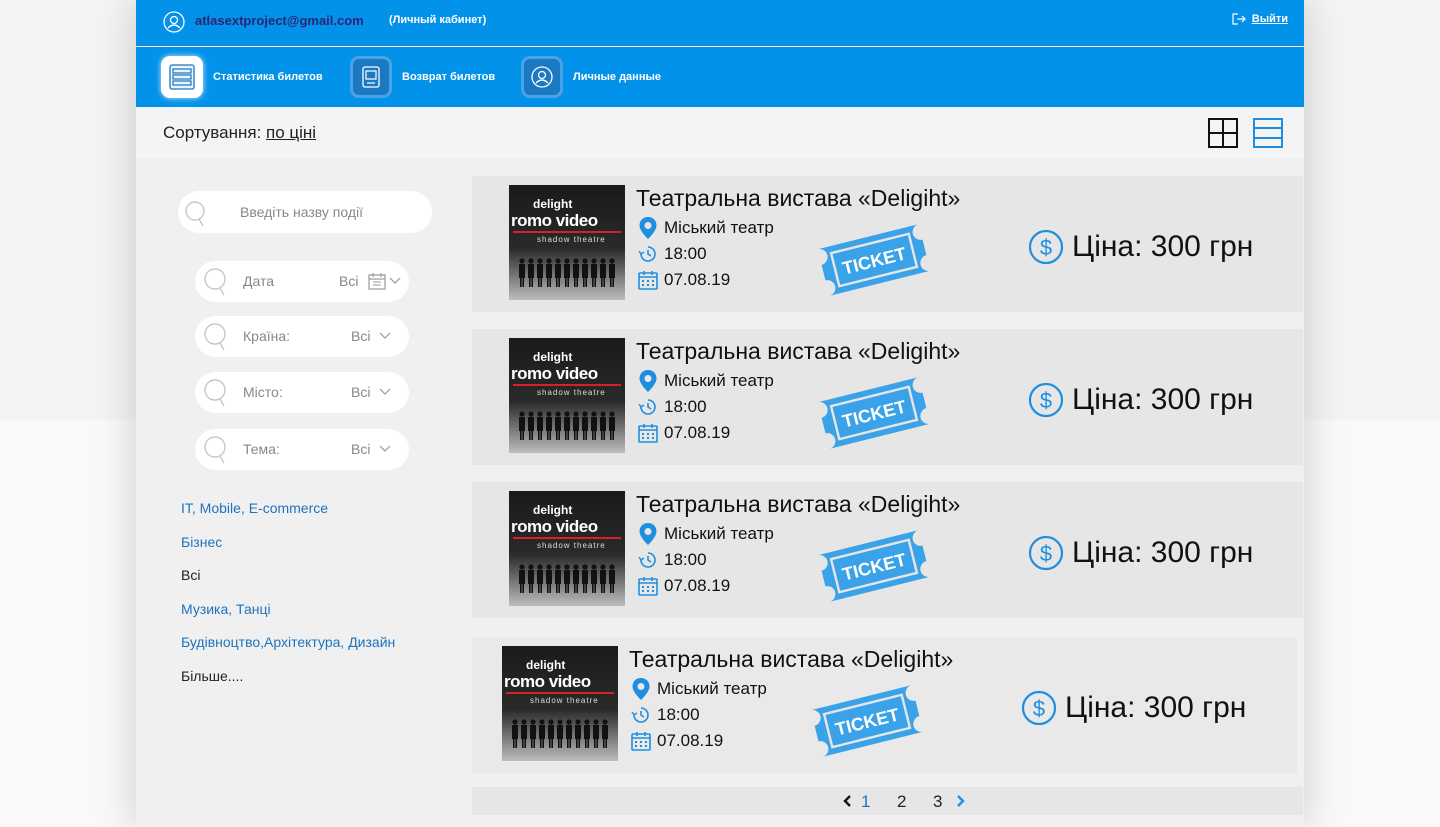  What do you see at coordinates (302, 281) in the screenshot?
I see `date-filter: Дата Всі` at bounding box center [302, 281].